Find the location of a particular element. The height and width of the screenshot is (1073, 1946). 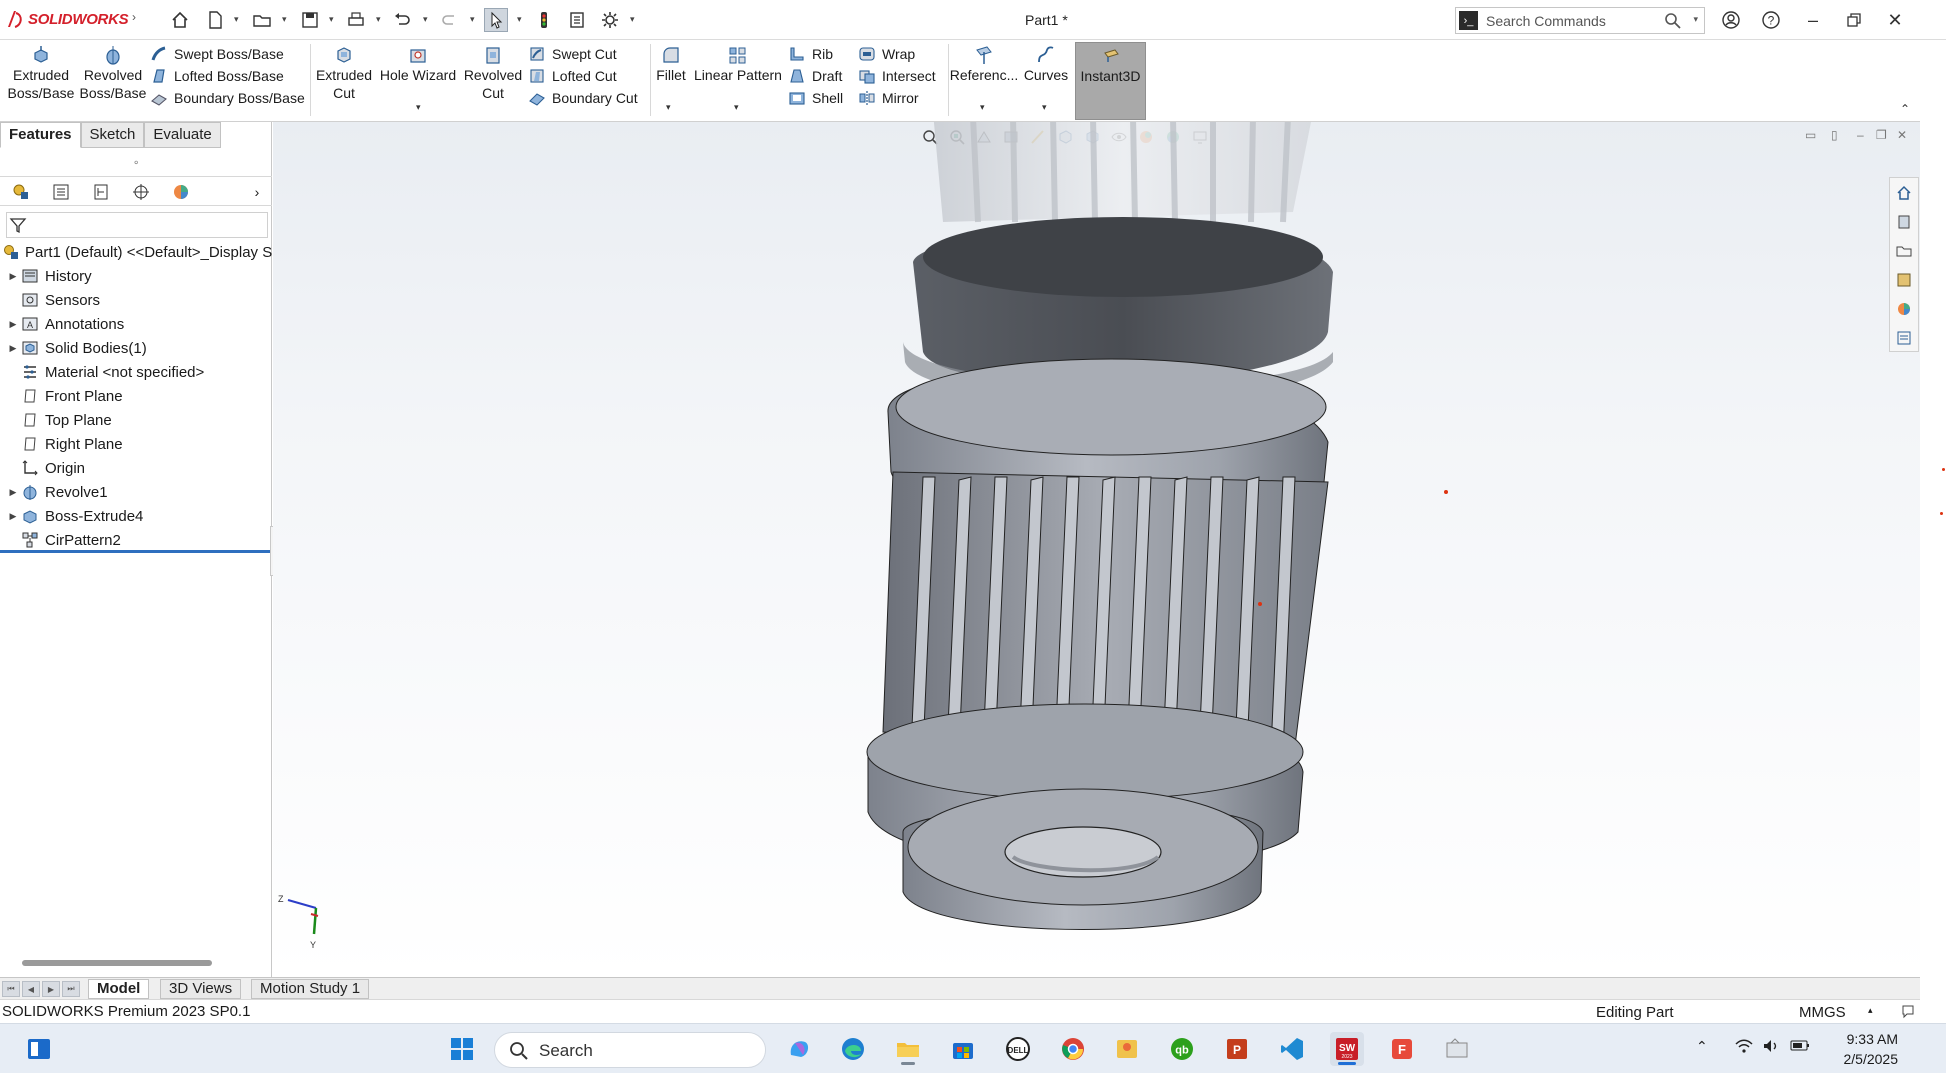

collapse-ribbon-icon: ⌃ is located at coordinates (1905, 109).